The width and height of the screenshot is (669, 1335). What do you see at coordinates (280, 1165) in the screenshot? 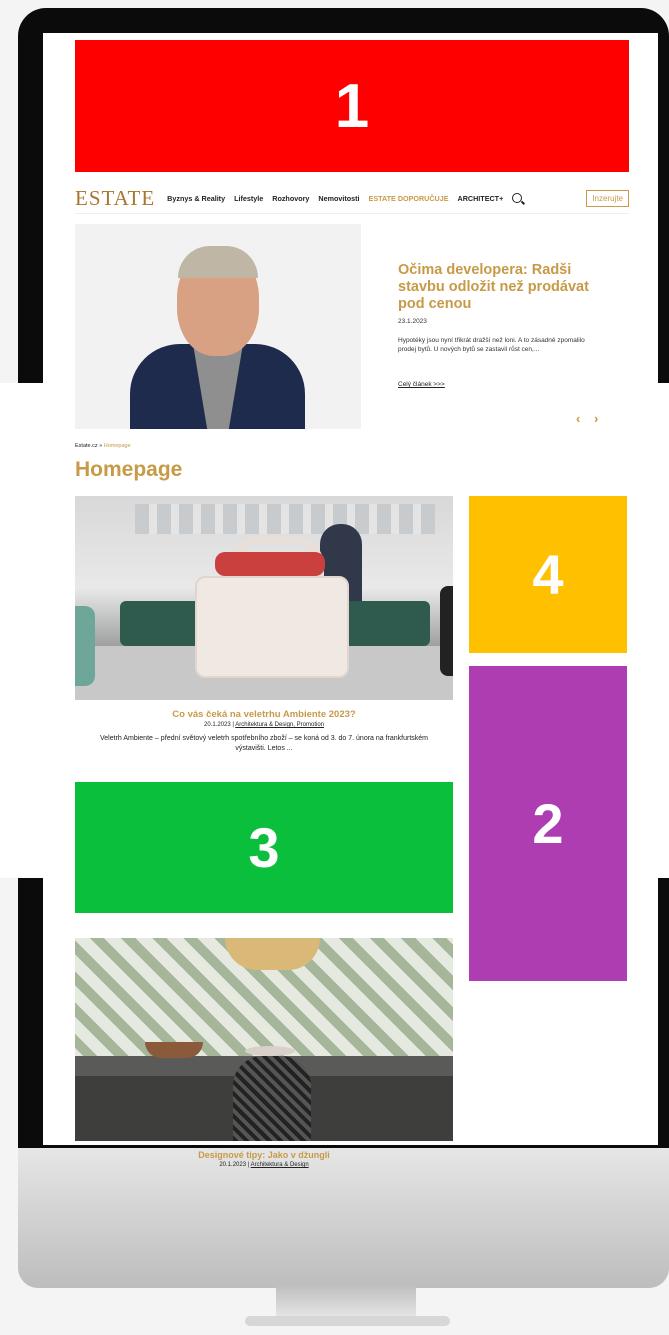
I see `article-categories: Architektura & Design` at bounding box center [280, 1165].